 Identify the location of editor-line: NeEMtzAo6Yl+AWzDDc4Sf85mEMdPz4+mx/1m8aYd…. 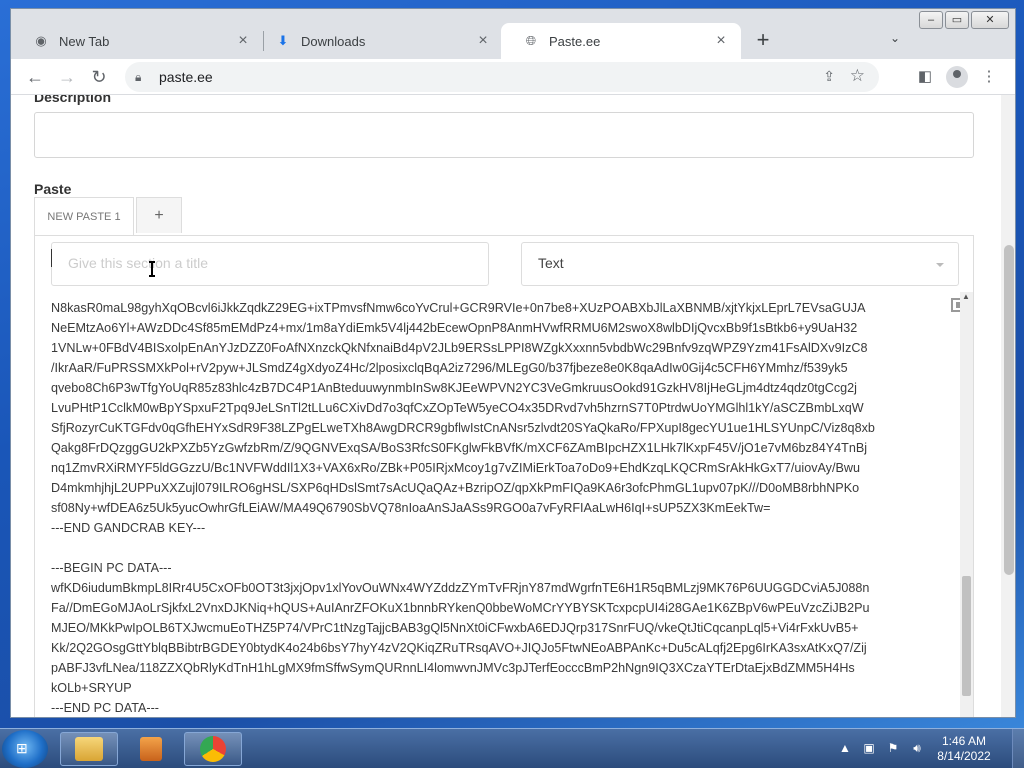
(454, 328).